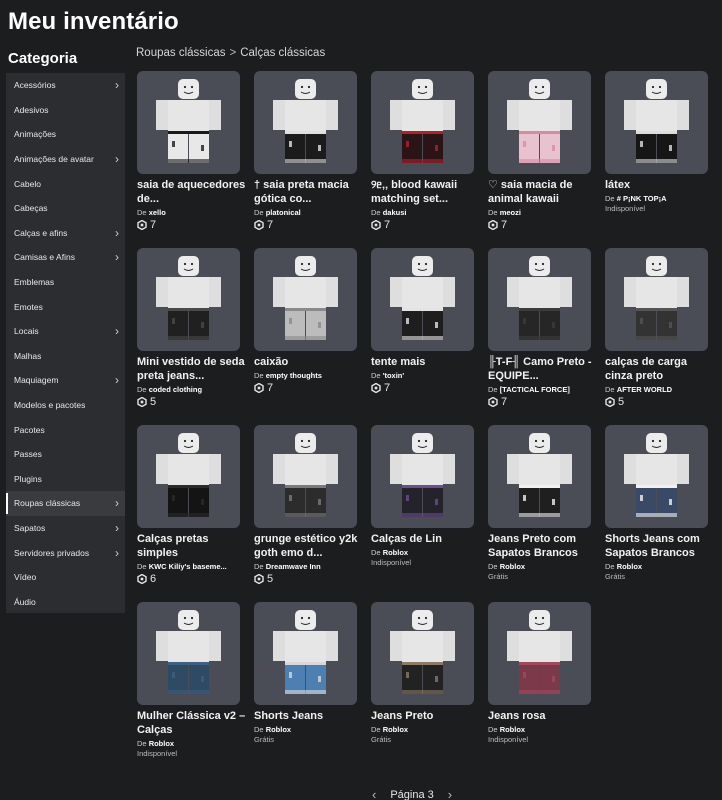 The height and width of the screenshot is (800, 722). I want to click on creator-name: xello, so click(157, 212).